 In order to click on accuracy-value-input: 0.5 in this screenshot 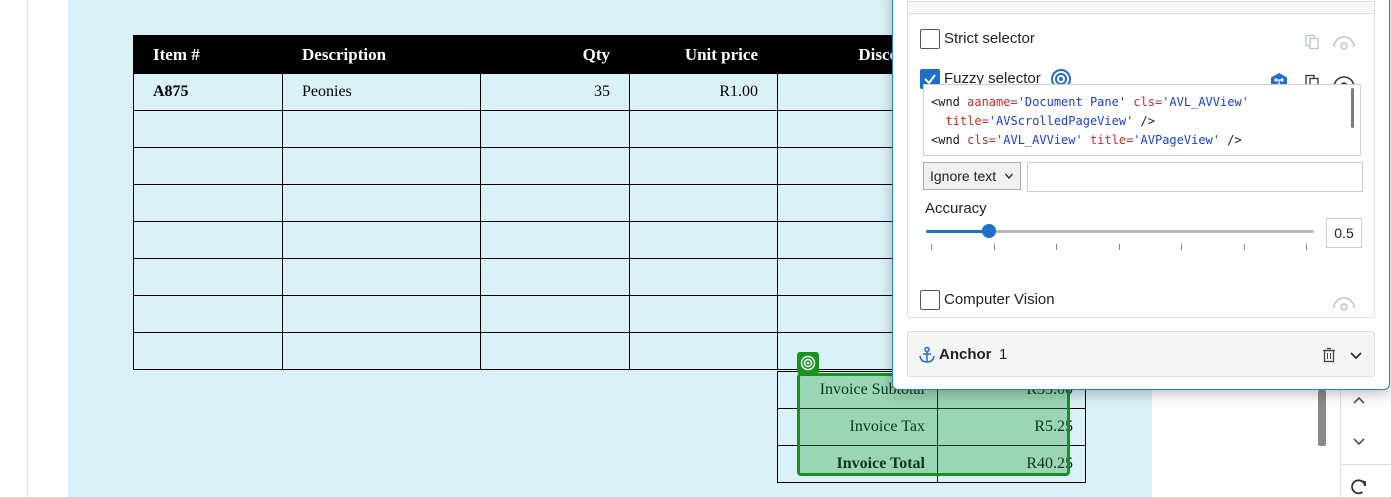, I will do `click(1344, 233)`.